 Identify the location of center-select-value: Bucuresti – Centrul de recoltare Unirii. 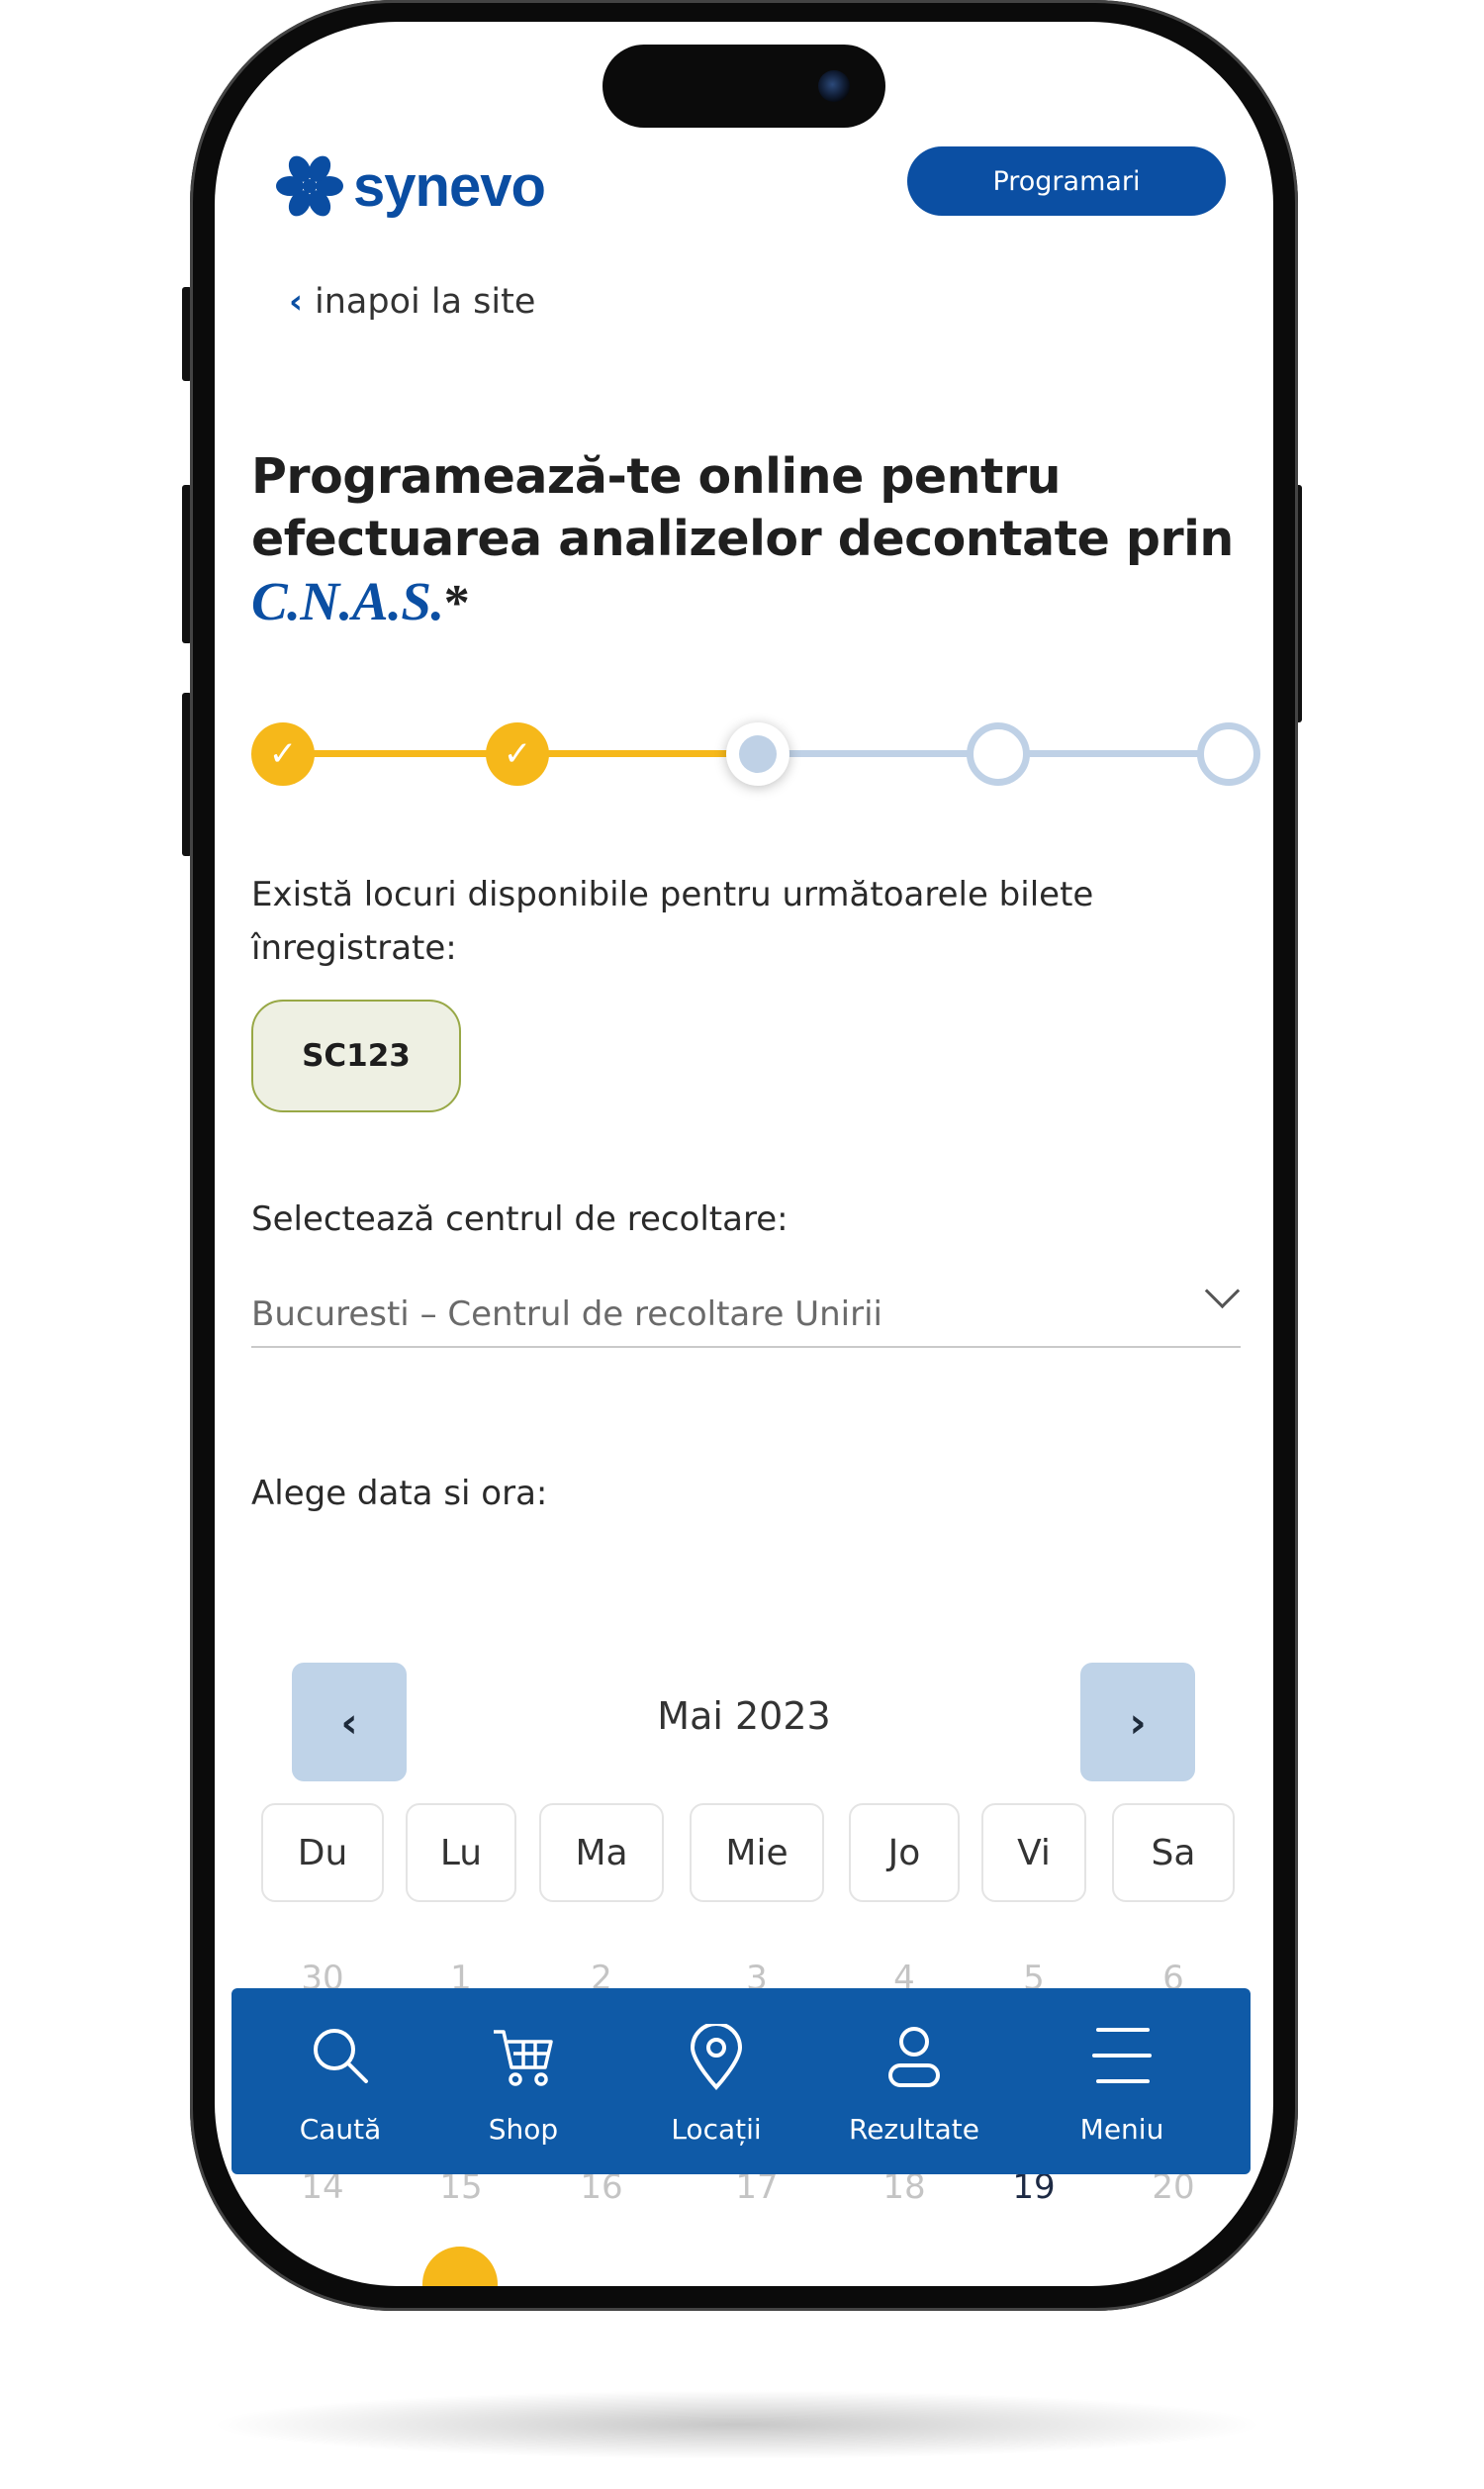
(566, 1314).